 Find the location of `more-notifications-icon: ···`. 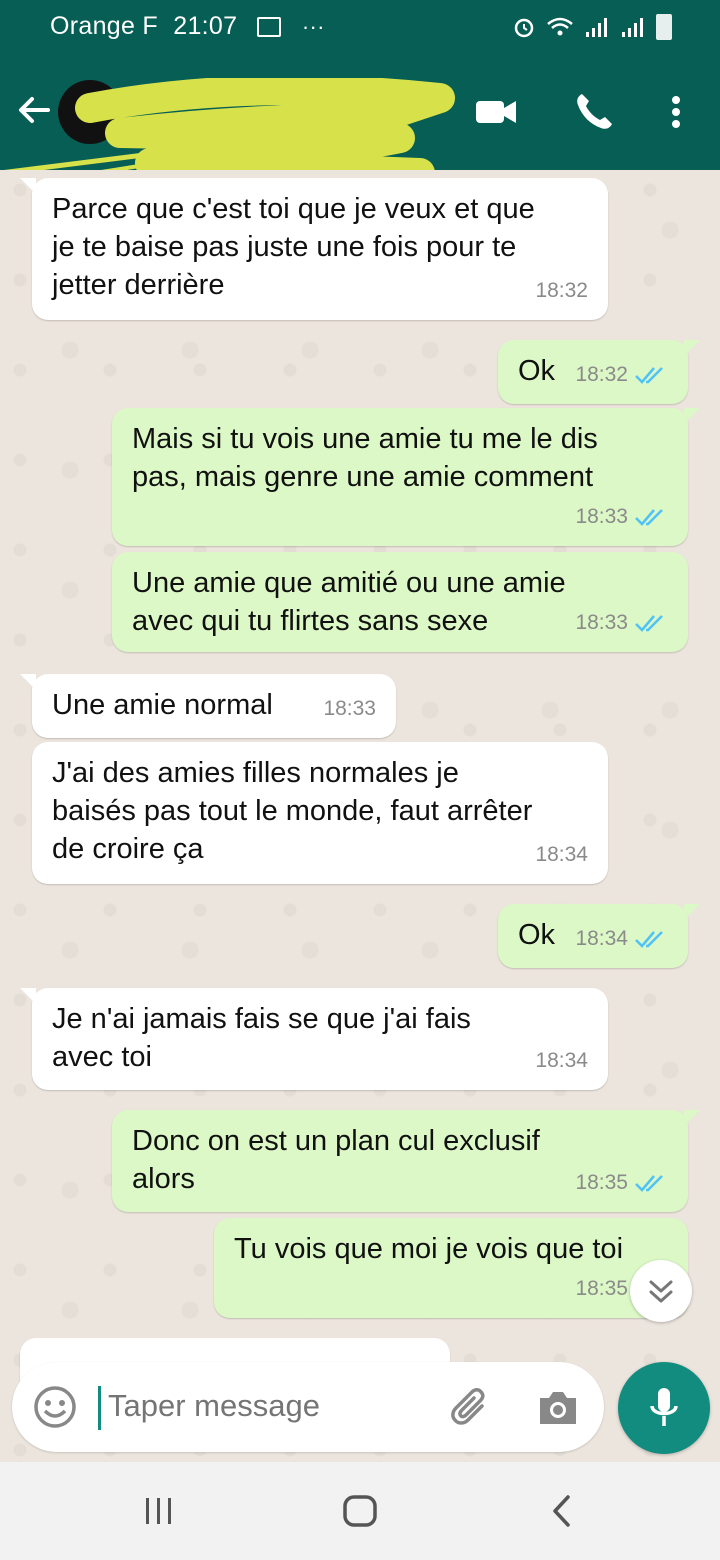

more-notifications-icon: ··· is located at coordinates (313, 26).